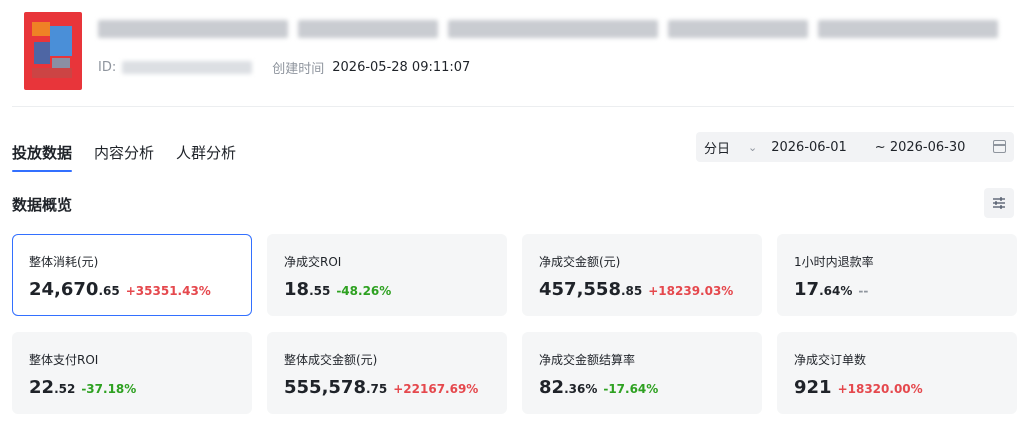  Describe the element at coordinates (331, 360) in the screenshot. I see `metric-label: 整体成交金额(元)` at that location.